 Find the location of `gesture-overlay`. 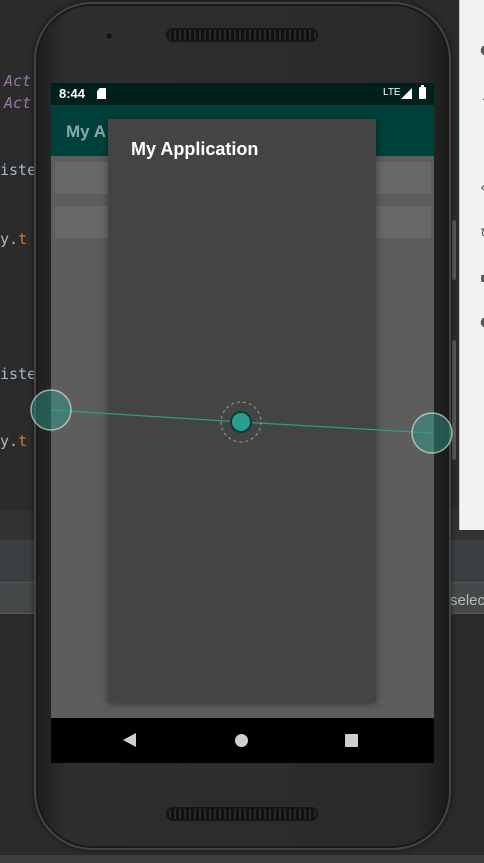

gesture-overlay is located at coordinates (241, 421).